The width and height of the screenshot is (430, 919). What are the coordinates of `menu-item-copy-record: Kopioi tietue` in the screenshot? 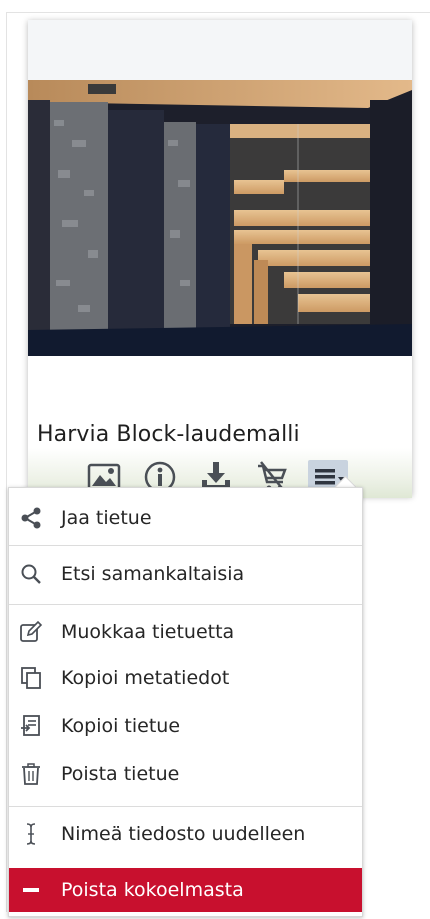 It's located at (185, 726).